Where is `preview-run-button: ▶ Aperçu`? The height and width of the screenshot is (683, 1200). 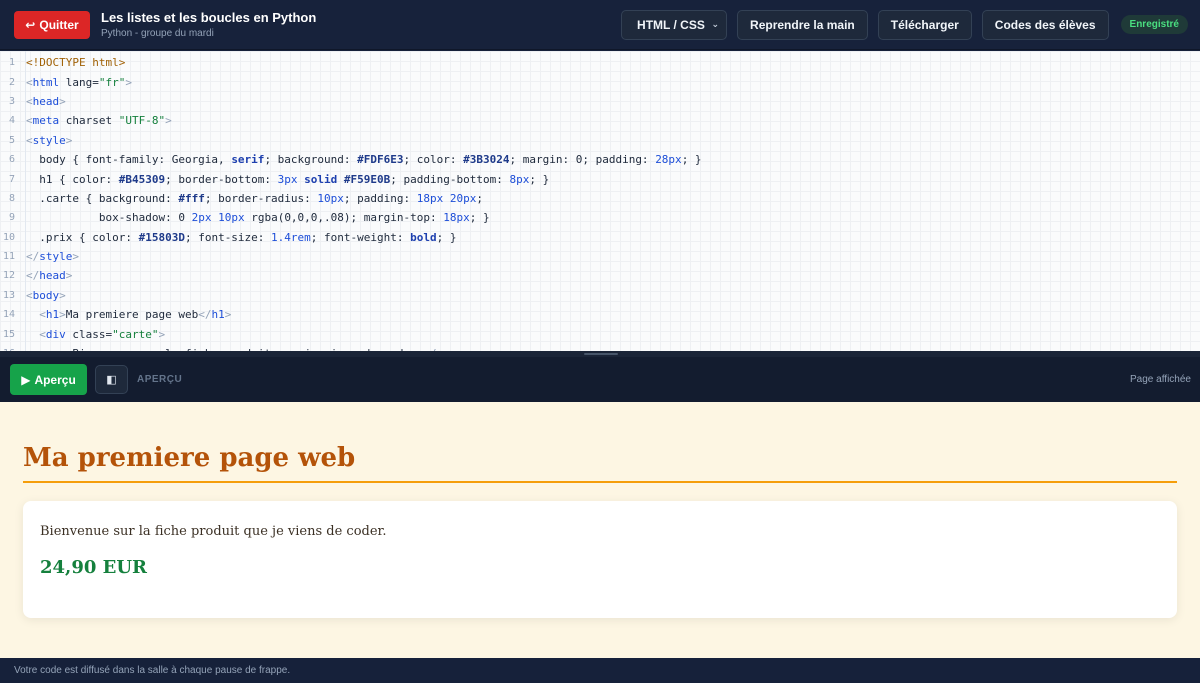 preview-run-button: ▶ Aperçu is located at coordinates (48, 379).